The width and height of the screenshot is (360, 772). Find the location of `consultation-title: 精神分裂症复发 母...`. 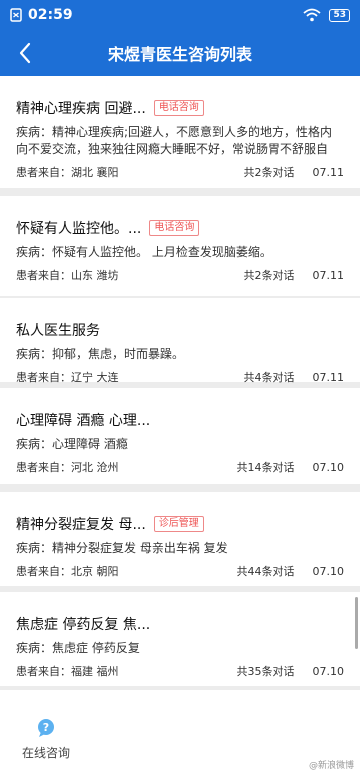

consultation-title: 精神分裂症复发 母... is located at coordinates (81, 525).